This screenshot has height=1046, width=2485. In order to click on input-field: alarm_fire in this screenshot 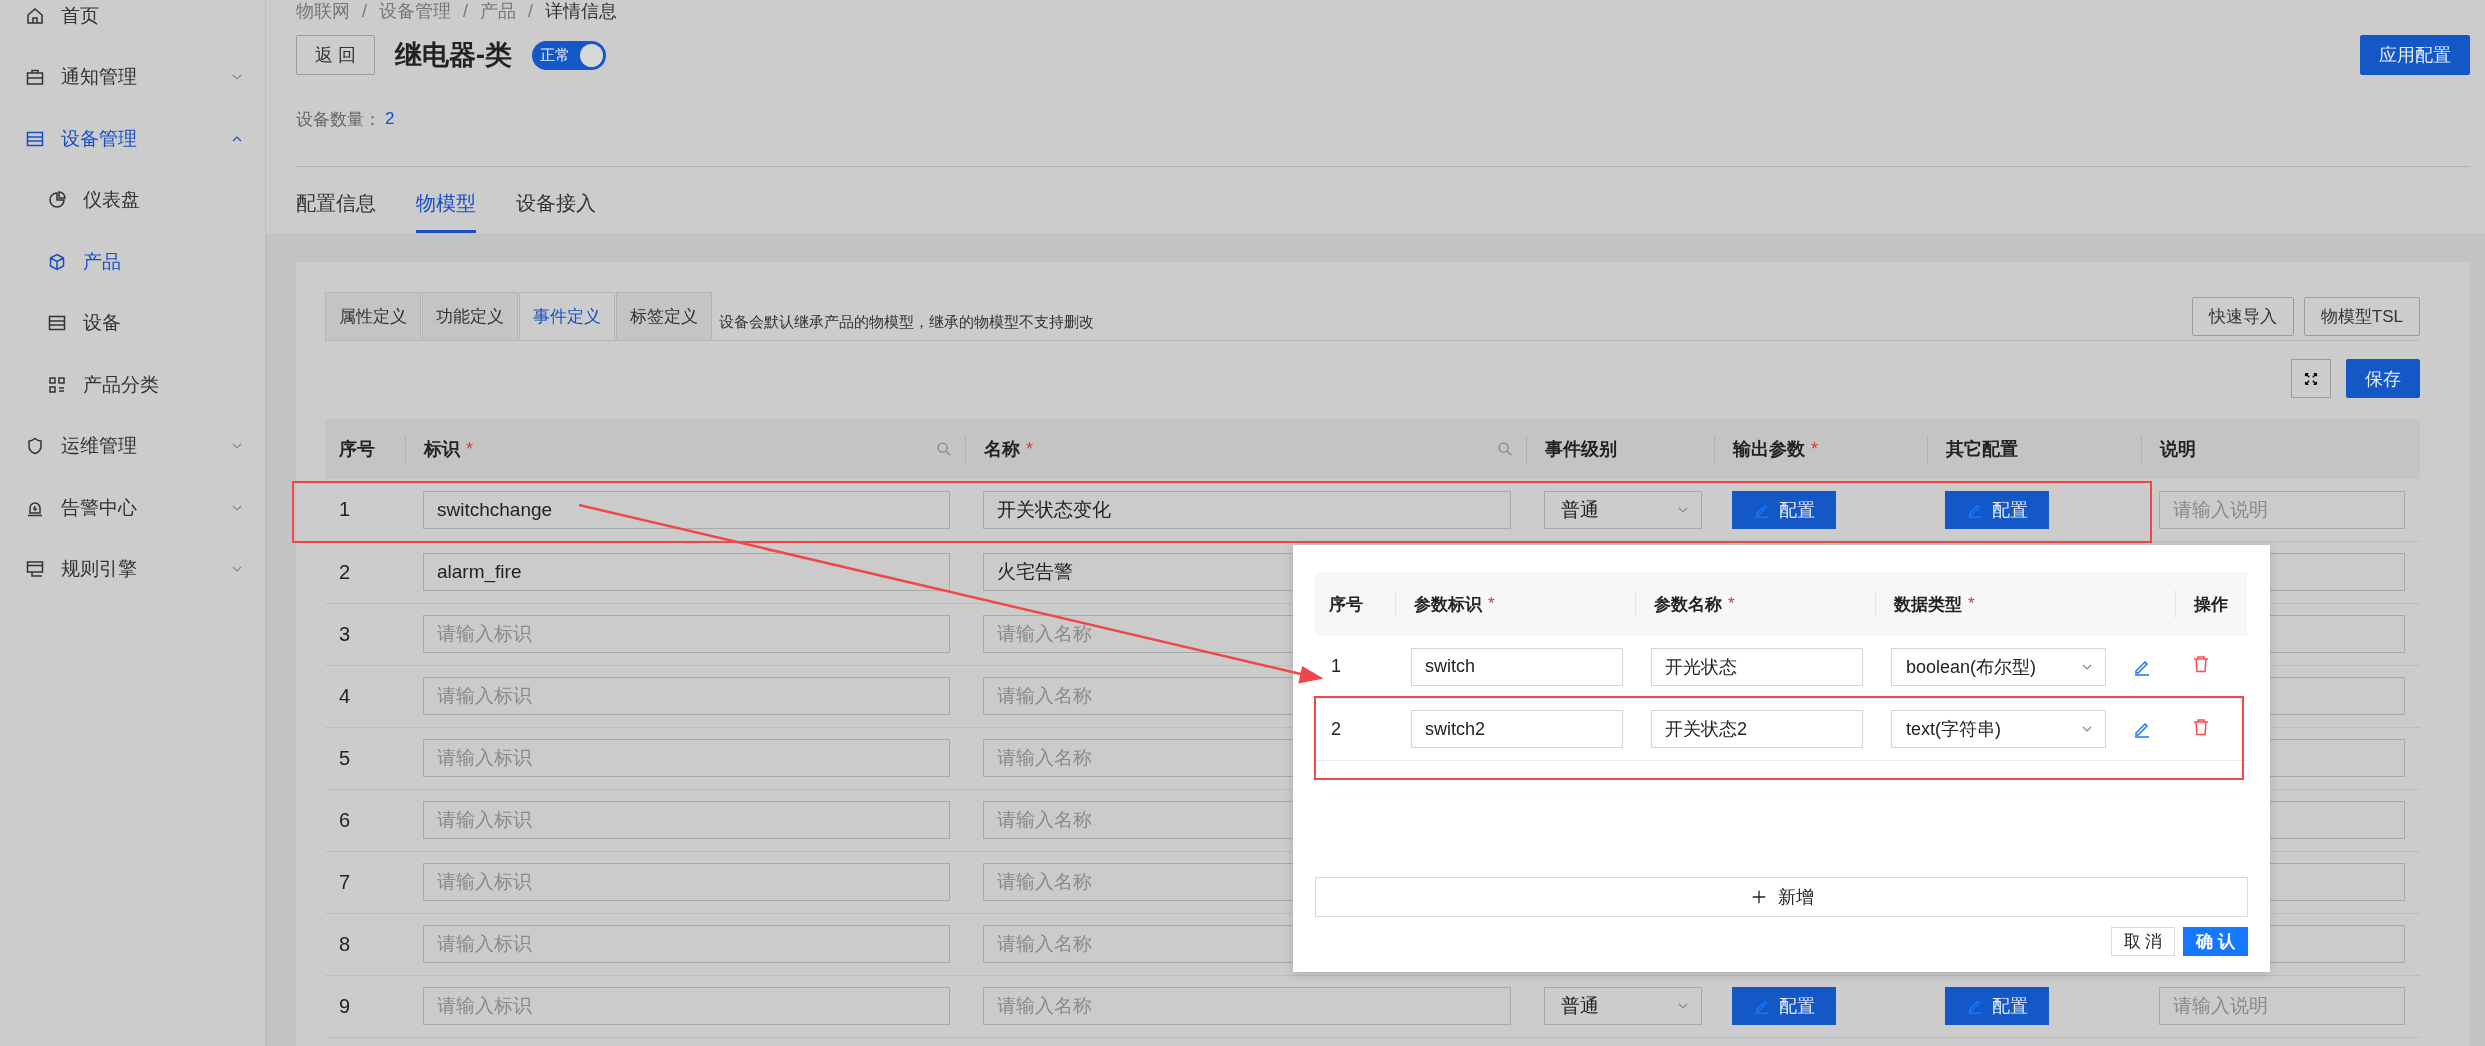, I will do `click(686, 572)`.